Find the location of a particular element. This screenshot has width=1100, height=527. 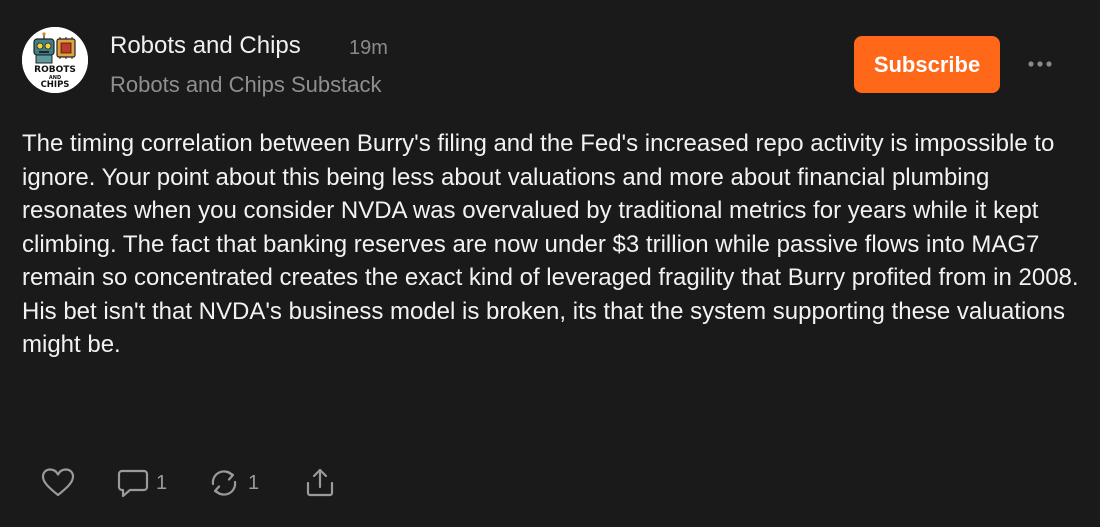

restack-count: 1 is located at coordinates (254, 482).